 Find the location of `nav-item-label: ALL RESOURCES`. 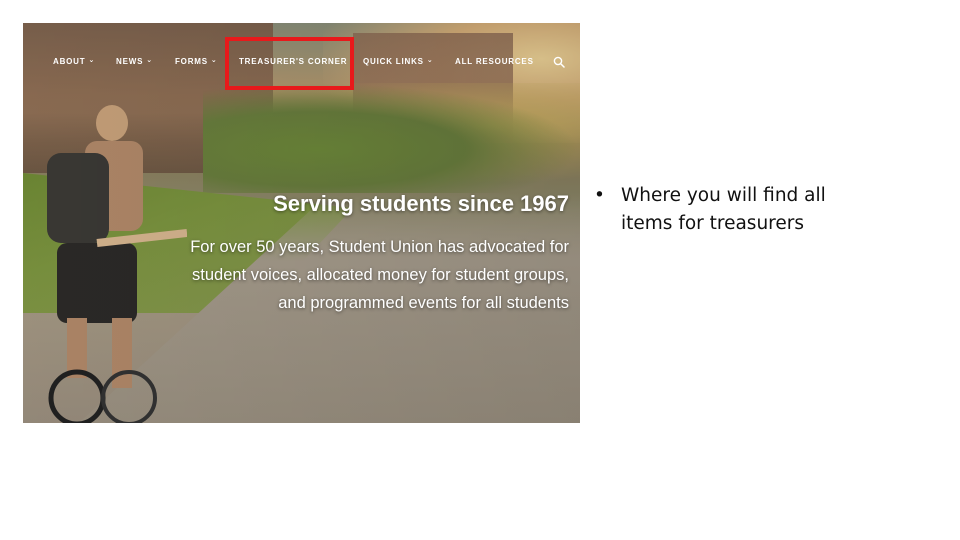

nav-item-label: ALL RESOURCES is located at coordinates (494, 61).